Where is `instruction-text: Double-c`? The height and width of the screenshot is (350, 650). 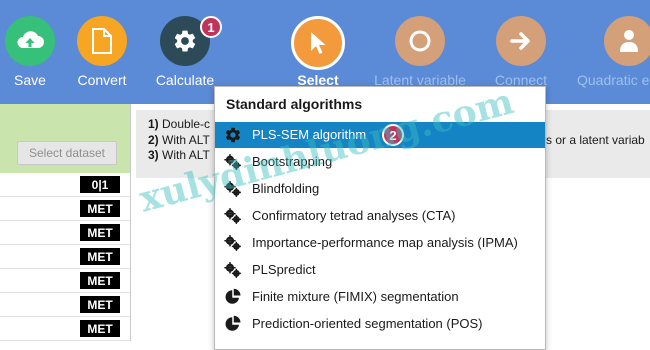
instruction-text: Double-c is located at coordinates (186, 124).